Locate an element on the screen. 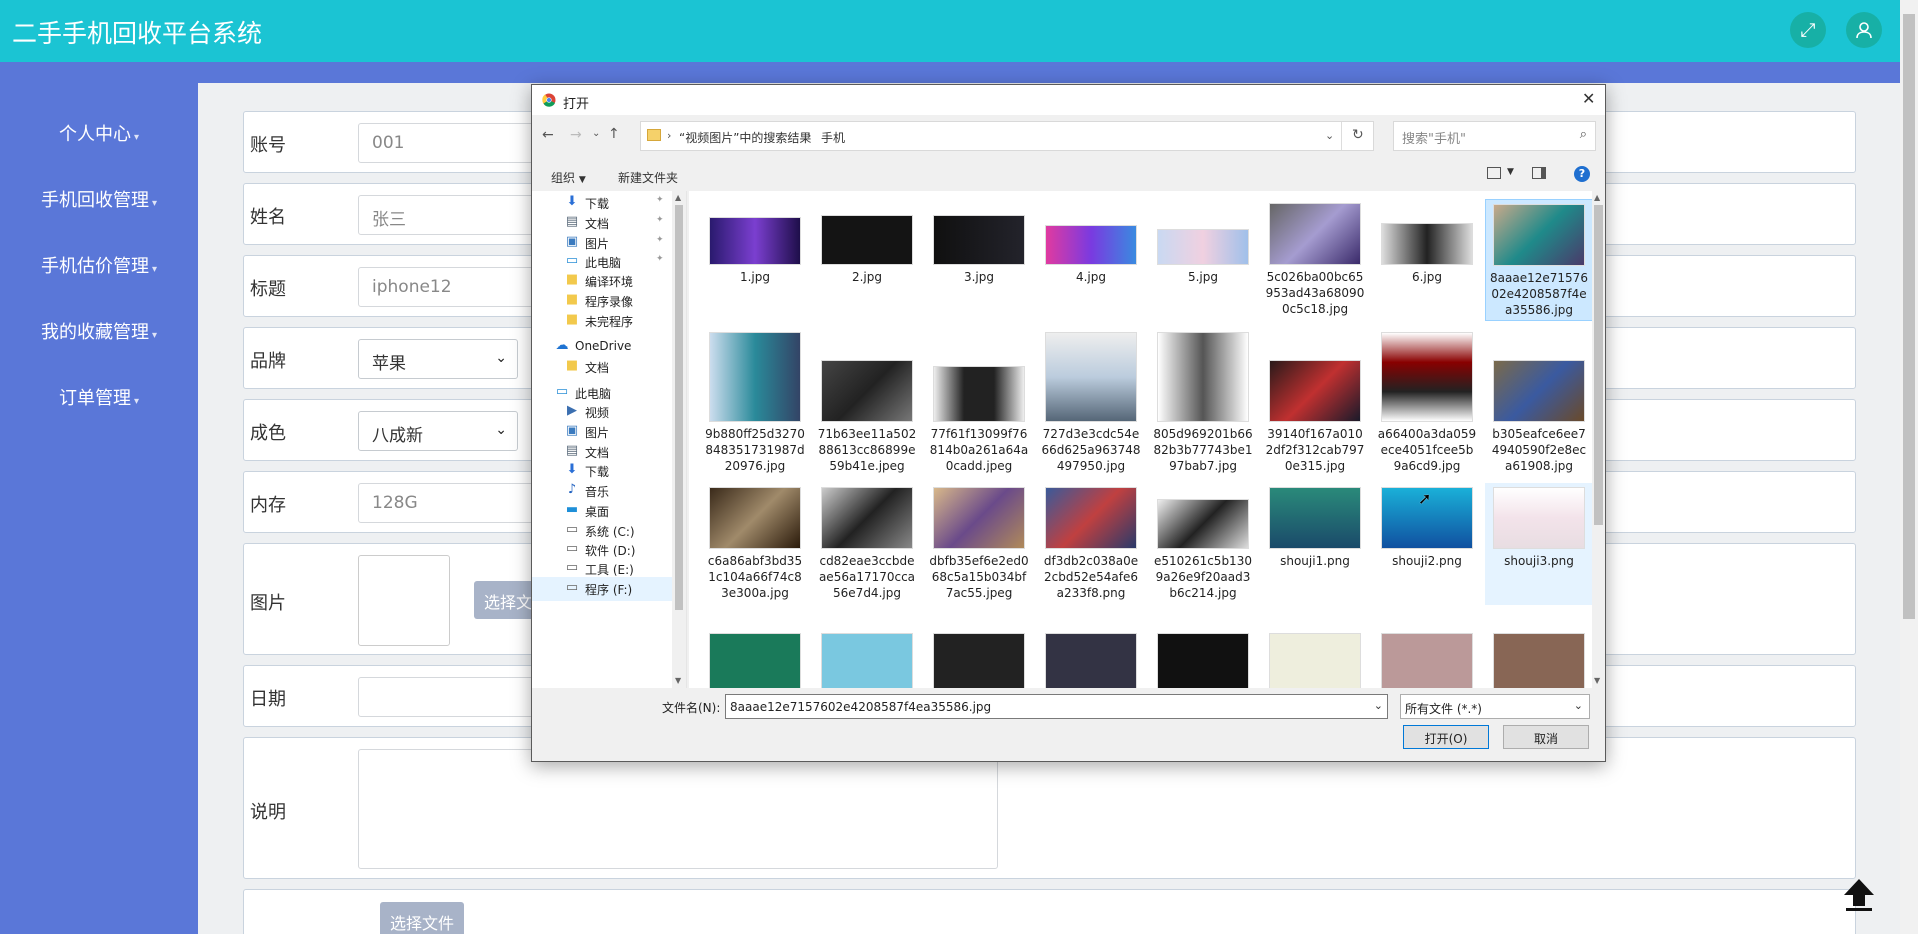 The image size is (1918, 934). cancel-button: 取消 is located at coordinates (1546, 737).